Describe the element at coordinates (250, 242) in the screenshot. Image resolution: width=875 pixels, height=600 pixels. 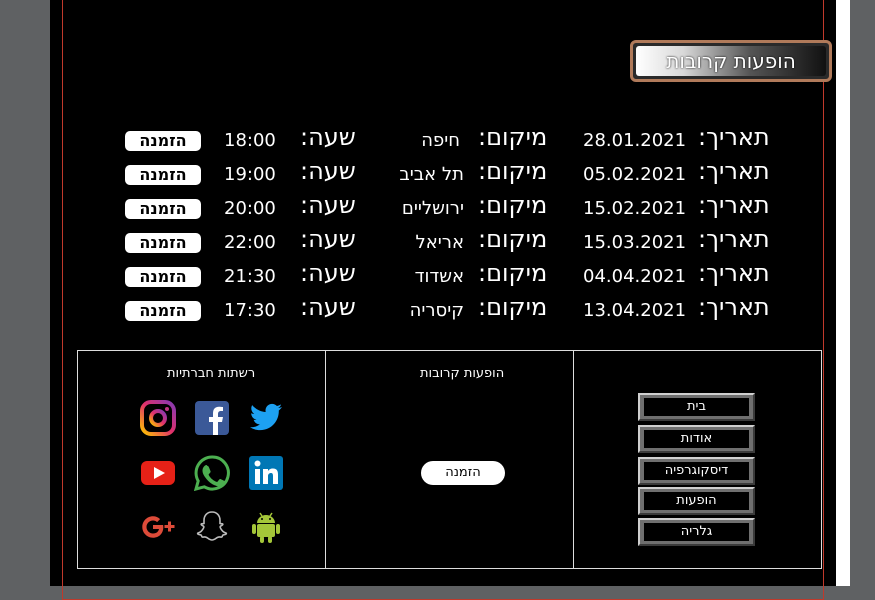
I see `show-time: 22:00` at that location.